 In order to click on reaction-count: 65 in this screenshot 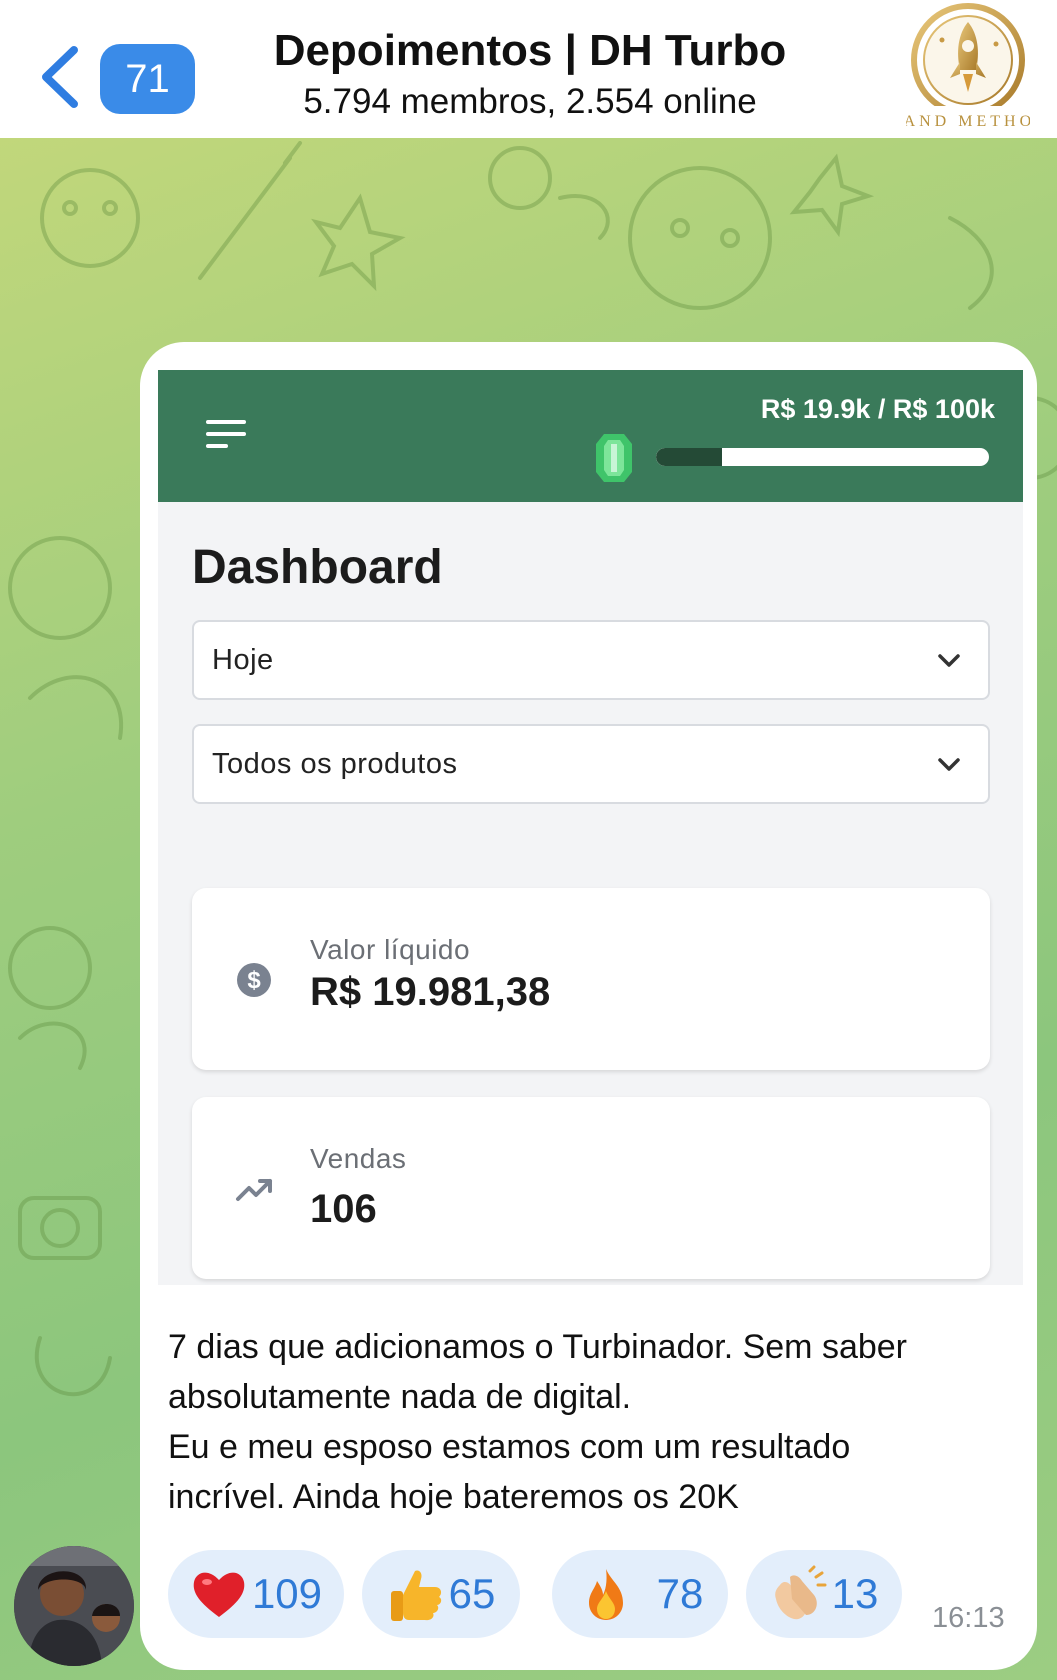, I will do `click(472, 1593)`.